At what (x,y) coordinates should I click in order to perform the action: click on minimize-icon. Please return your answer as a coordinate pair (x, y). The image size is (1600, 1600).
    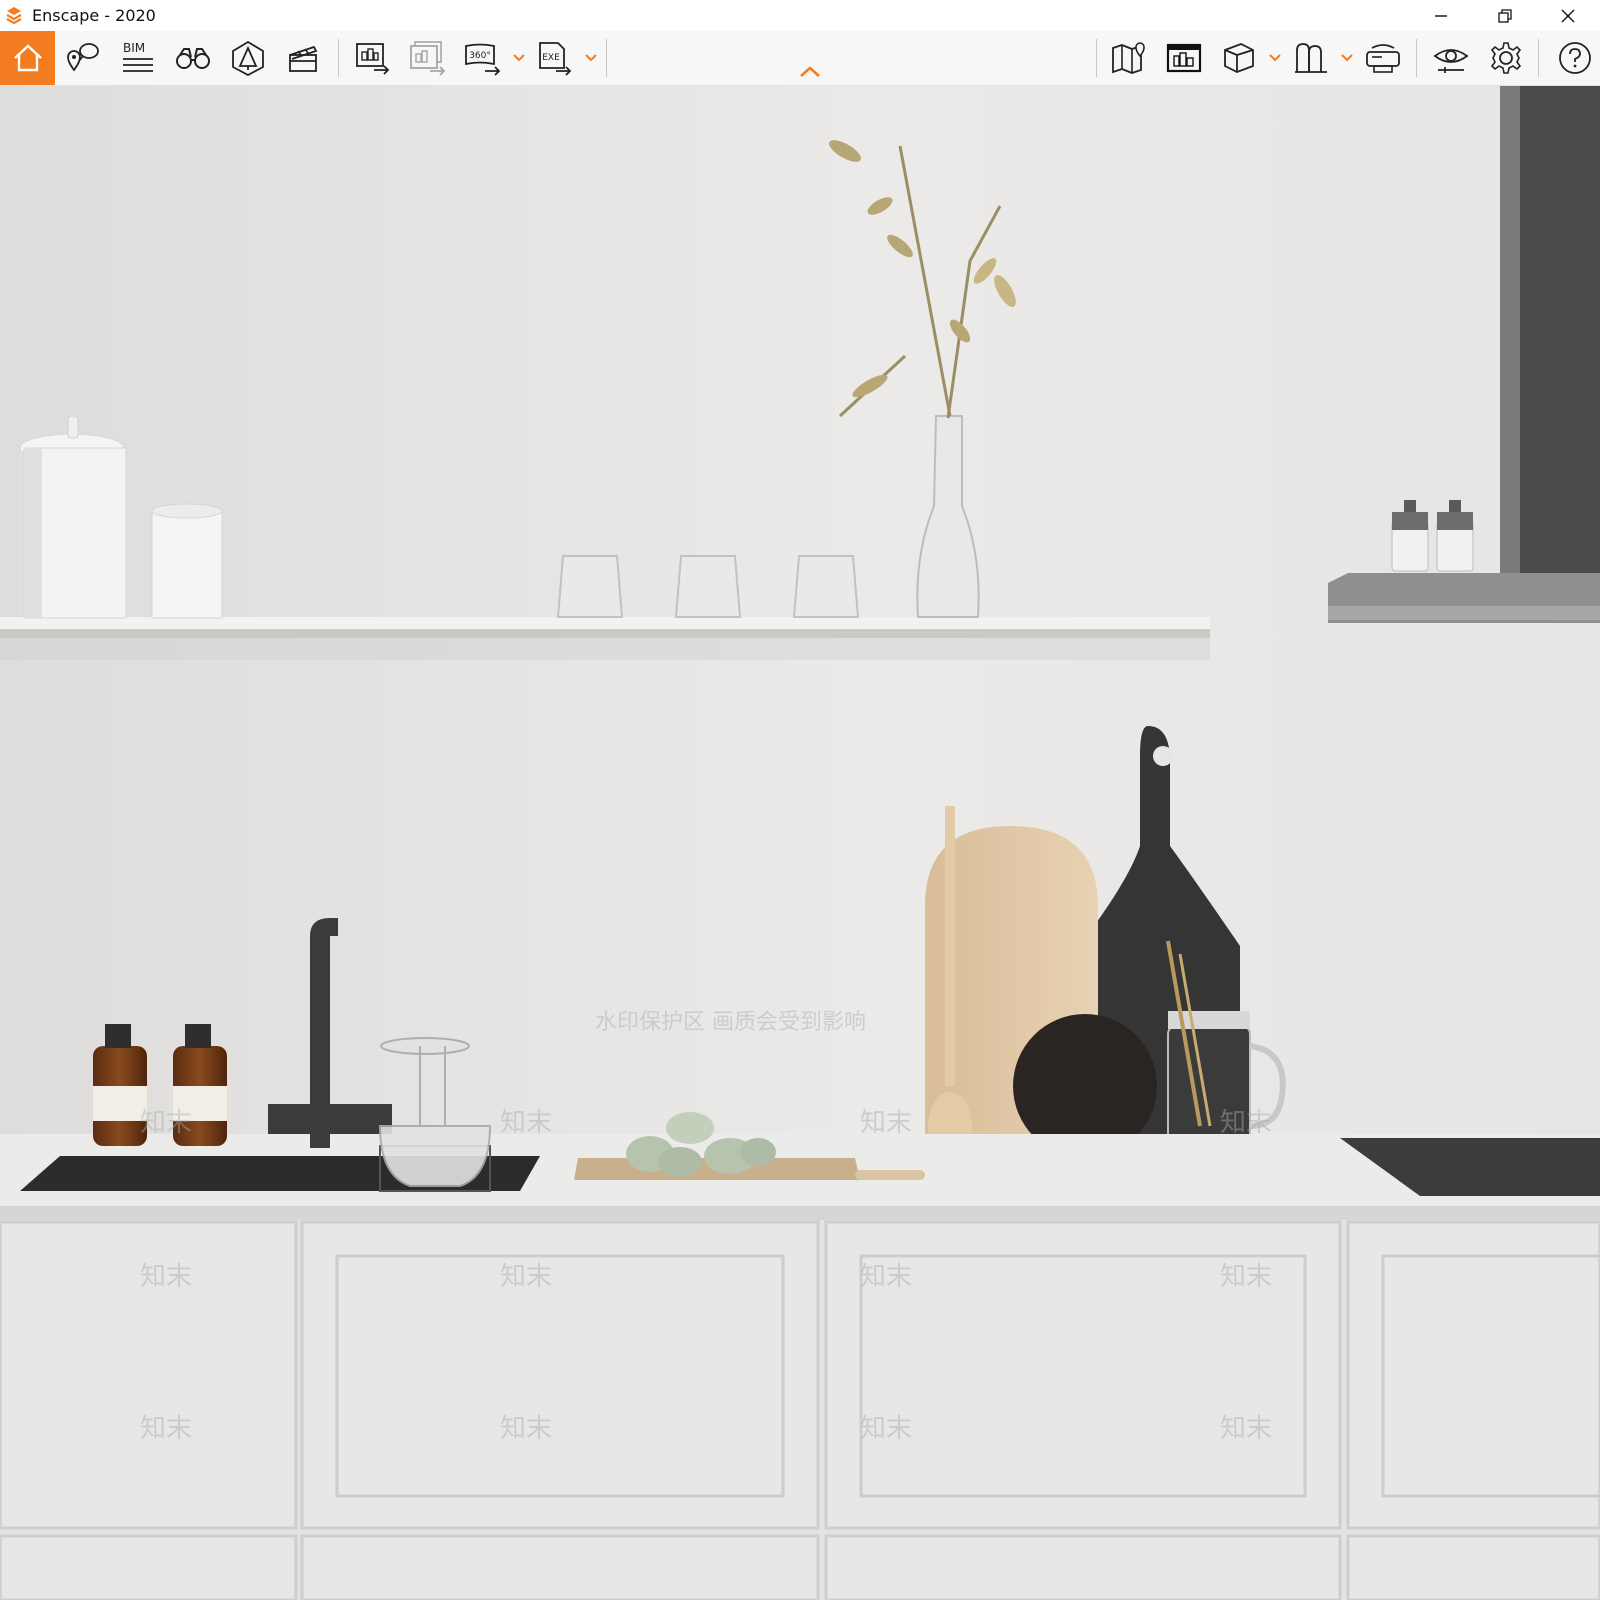
    Looking at the image, I should click on (1441, 15).